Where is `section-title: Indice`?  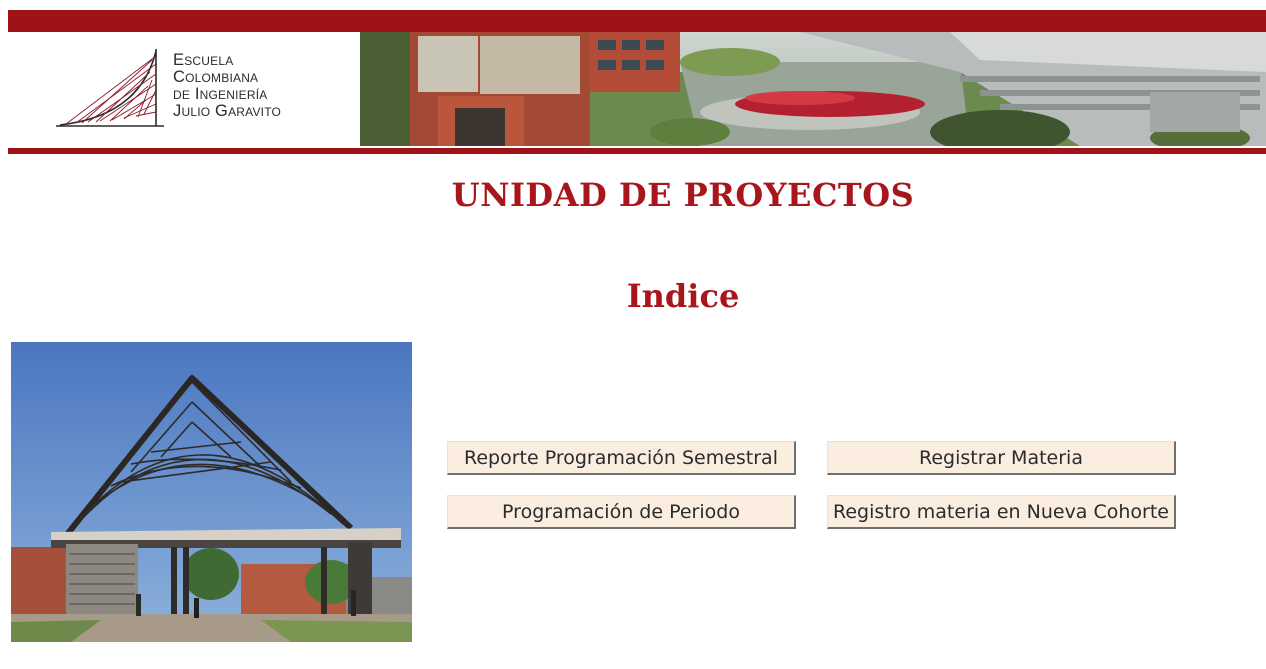 section-title: Indice is located at coordinates (683, 296).